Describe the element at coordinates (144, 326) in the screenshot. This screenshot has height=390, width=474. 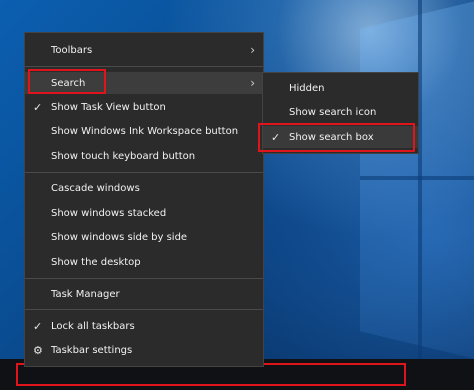
I see `menu-item-lock-all-taskbars: ✓ Lock all taskbars` at that location.